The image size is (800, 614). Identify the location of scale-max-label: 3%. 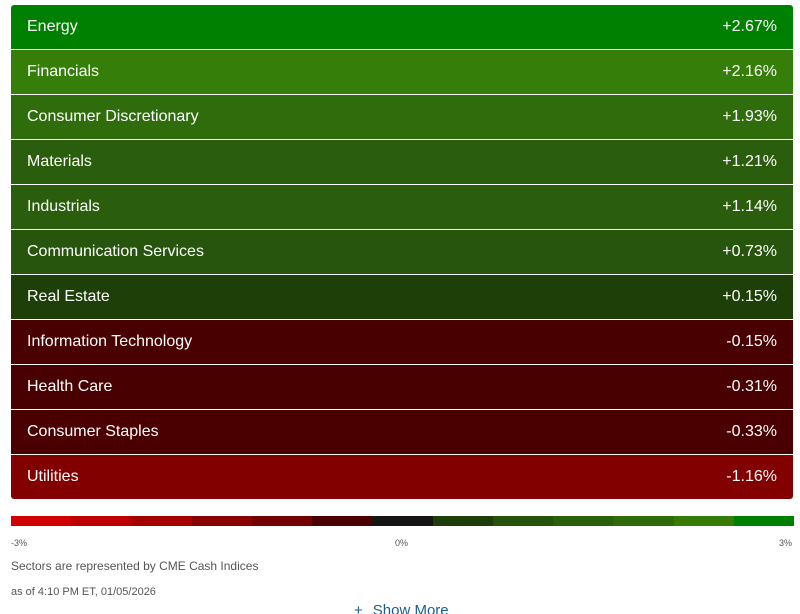
(786, 543).